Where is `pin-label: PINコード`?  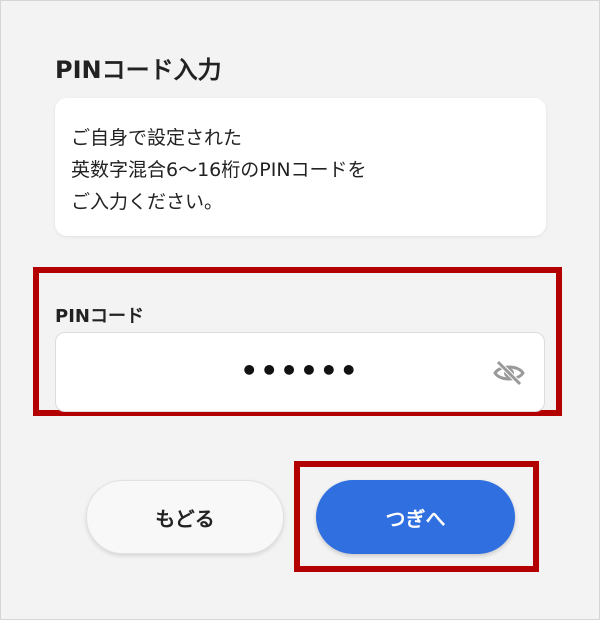
pin-label: PINコード is located at coordinates (99, 316).